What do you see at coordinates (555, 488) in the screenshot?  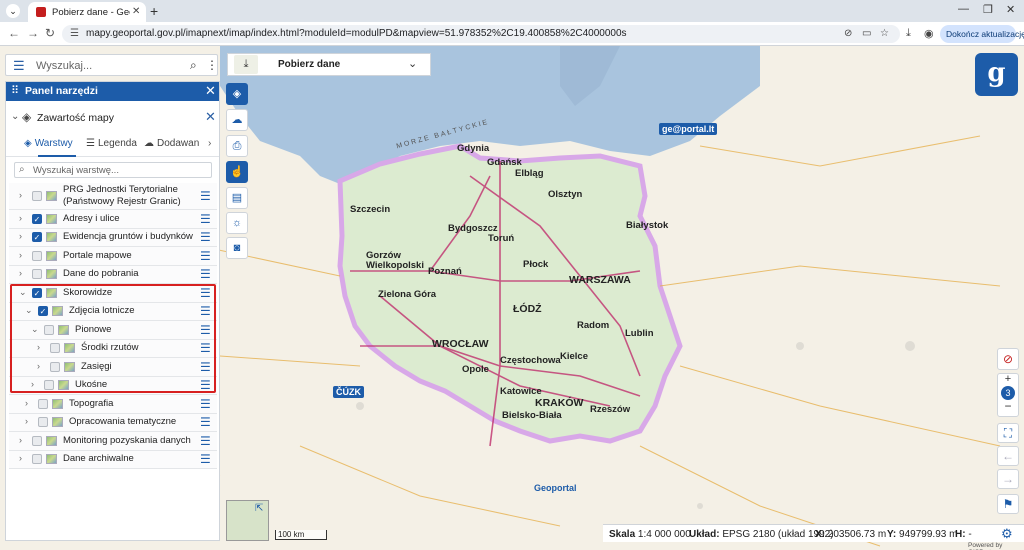 I see `geoportal-sk-label: Geoportal` at bounding box center [555, 488].